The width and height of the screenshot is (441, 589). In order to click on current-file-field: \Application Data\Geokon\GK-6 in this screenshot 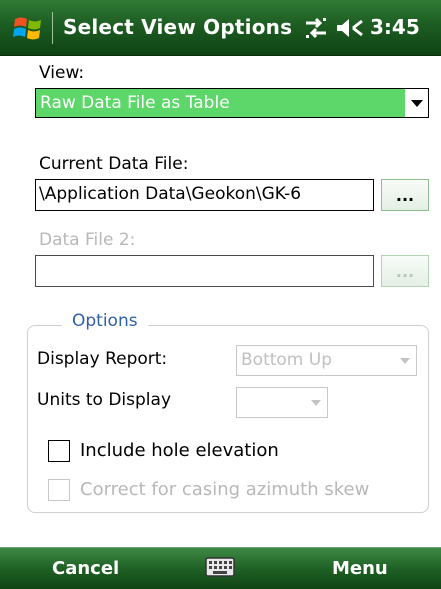, I will do `click(204, 195)`.